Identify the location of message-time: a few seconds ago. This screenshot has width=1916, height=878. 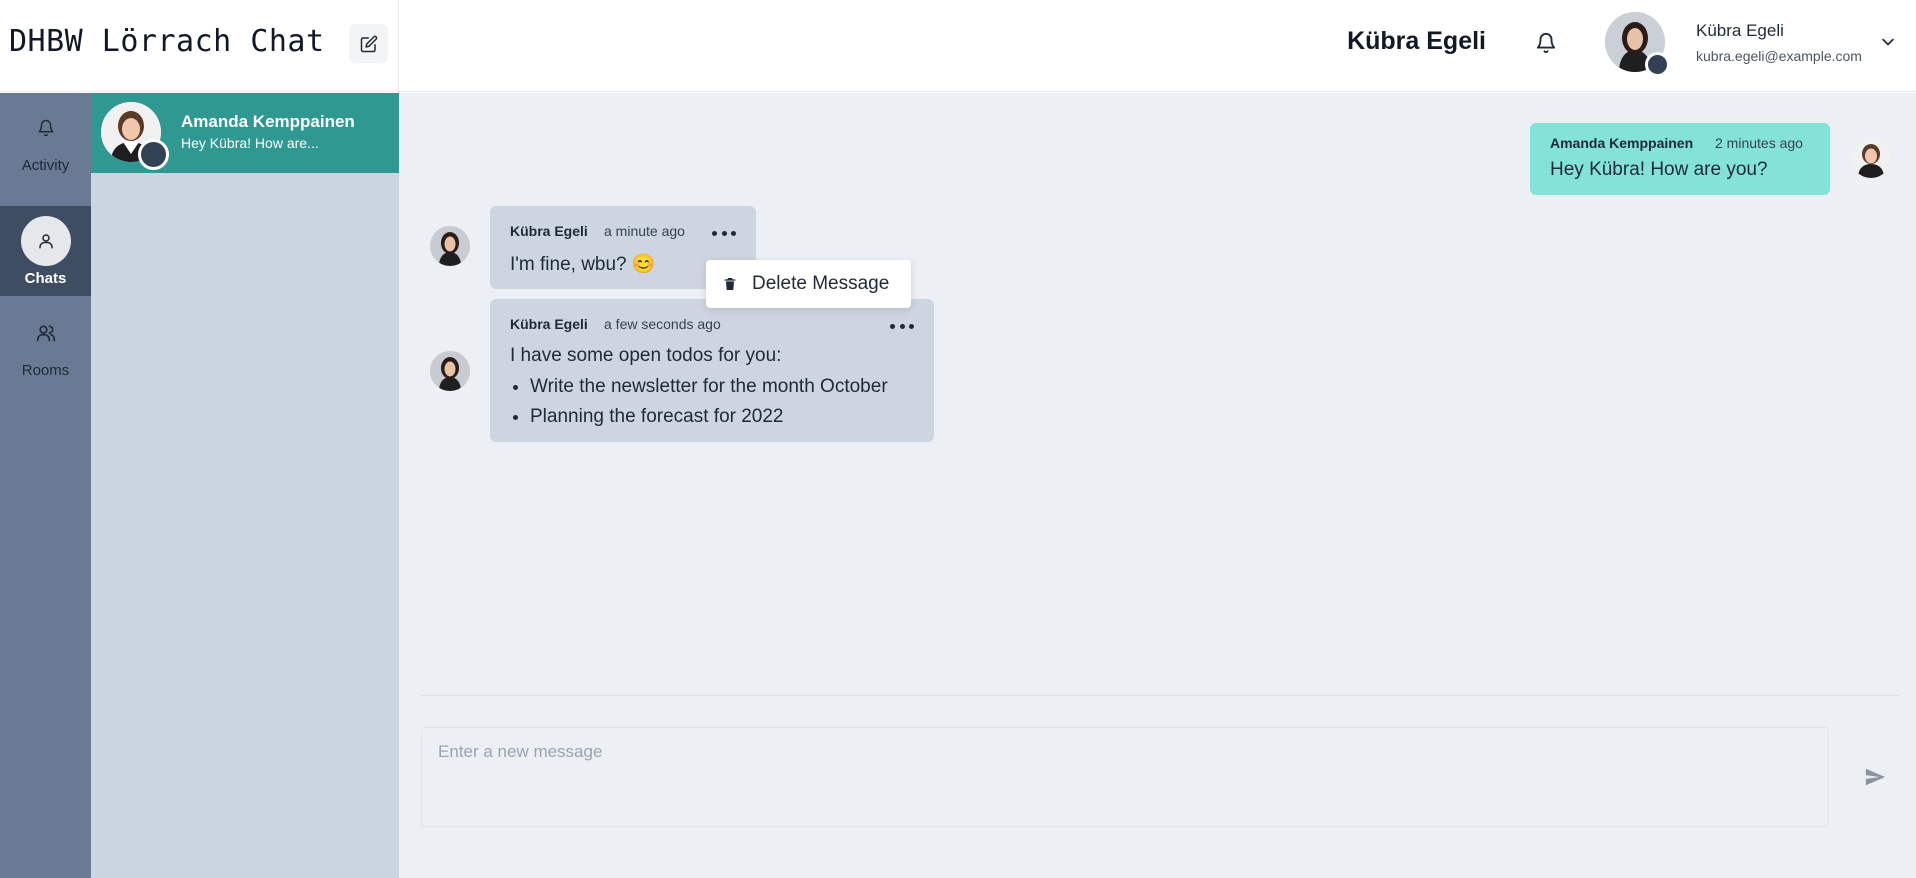
(662, 324).